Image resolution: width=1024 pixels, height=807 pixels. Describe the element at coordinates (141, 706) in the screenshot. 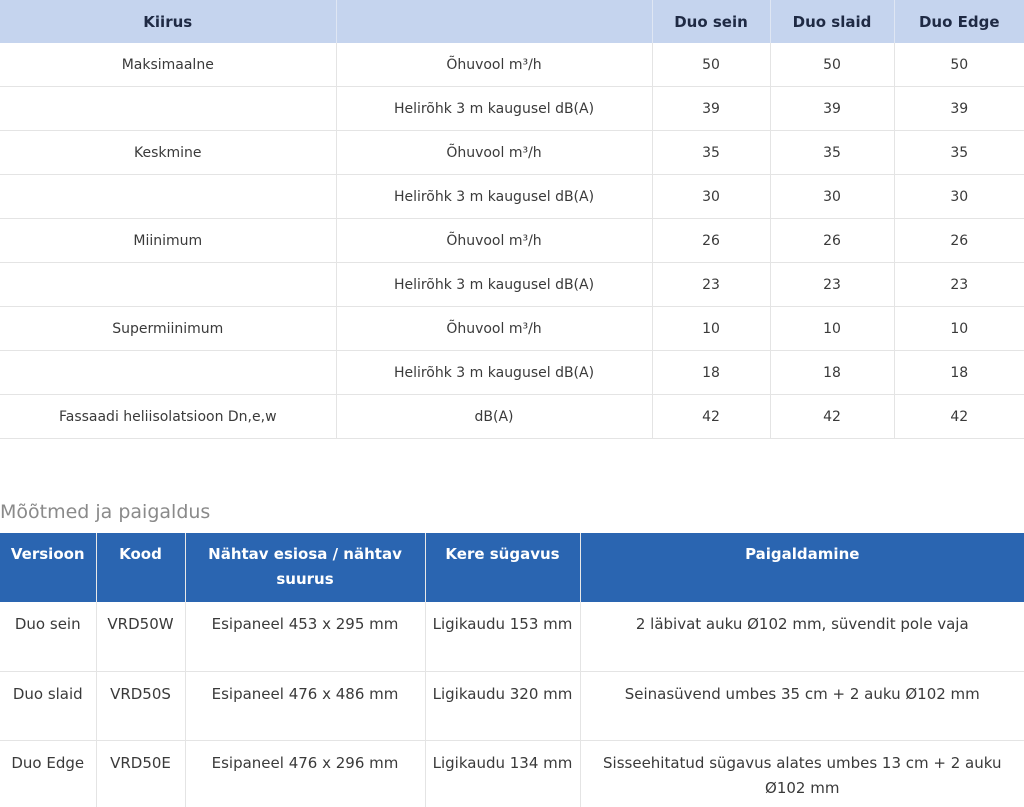

I see `cell-code: VRD50S` at that location.